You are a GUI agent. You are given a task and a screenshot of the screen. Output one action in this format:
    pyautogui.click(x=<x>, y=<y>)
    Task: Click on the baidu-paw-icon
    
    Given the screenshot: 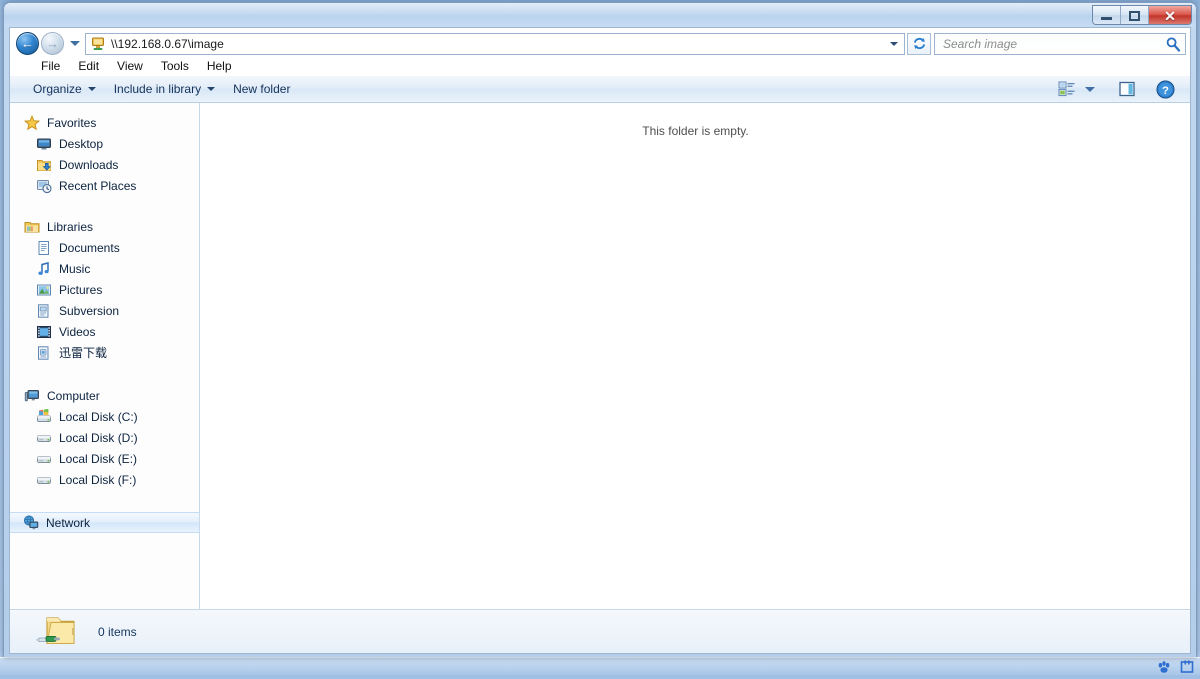 What is the action you would take?
    pyautogui.click(x=1164, y=667)
    